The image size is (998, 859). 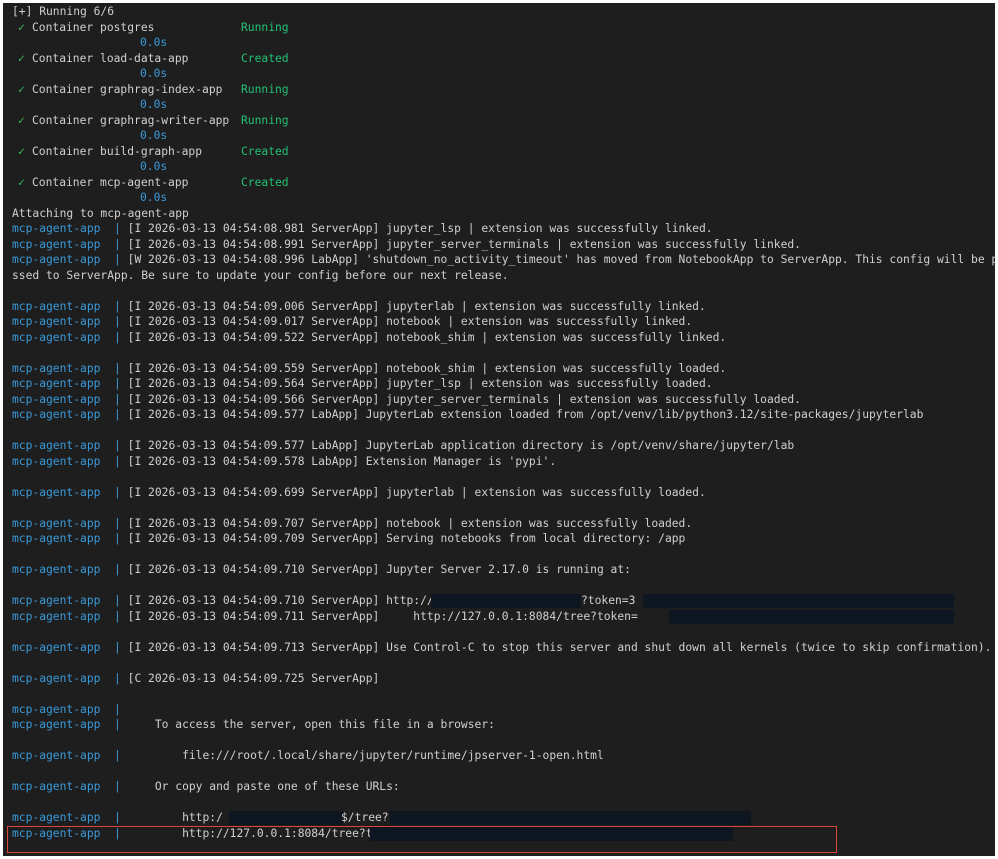 What do you see at coordinates (422, 839) in the screenshot?
I see `highlight-annotation-box` at bounding box center [422, 839].